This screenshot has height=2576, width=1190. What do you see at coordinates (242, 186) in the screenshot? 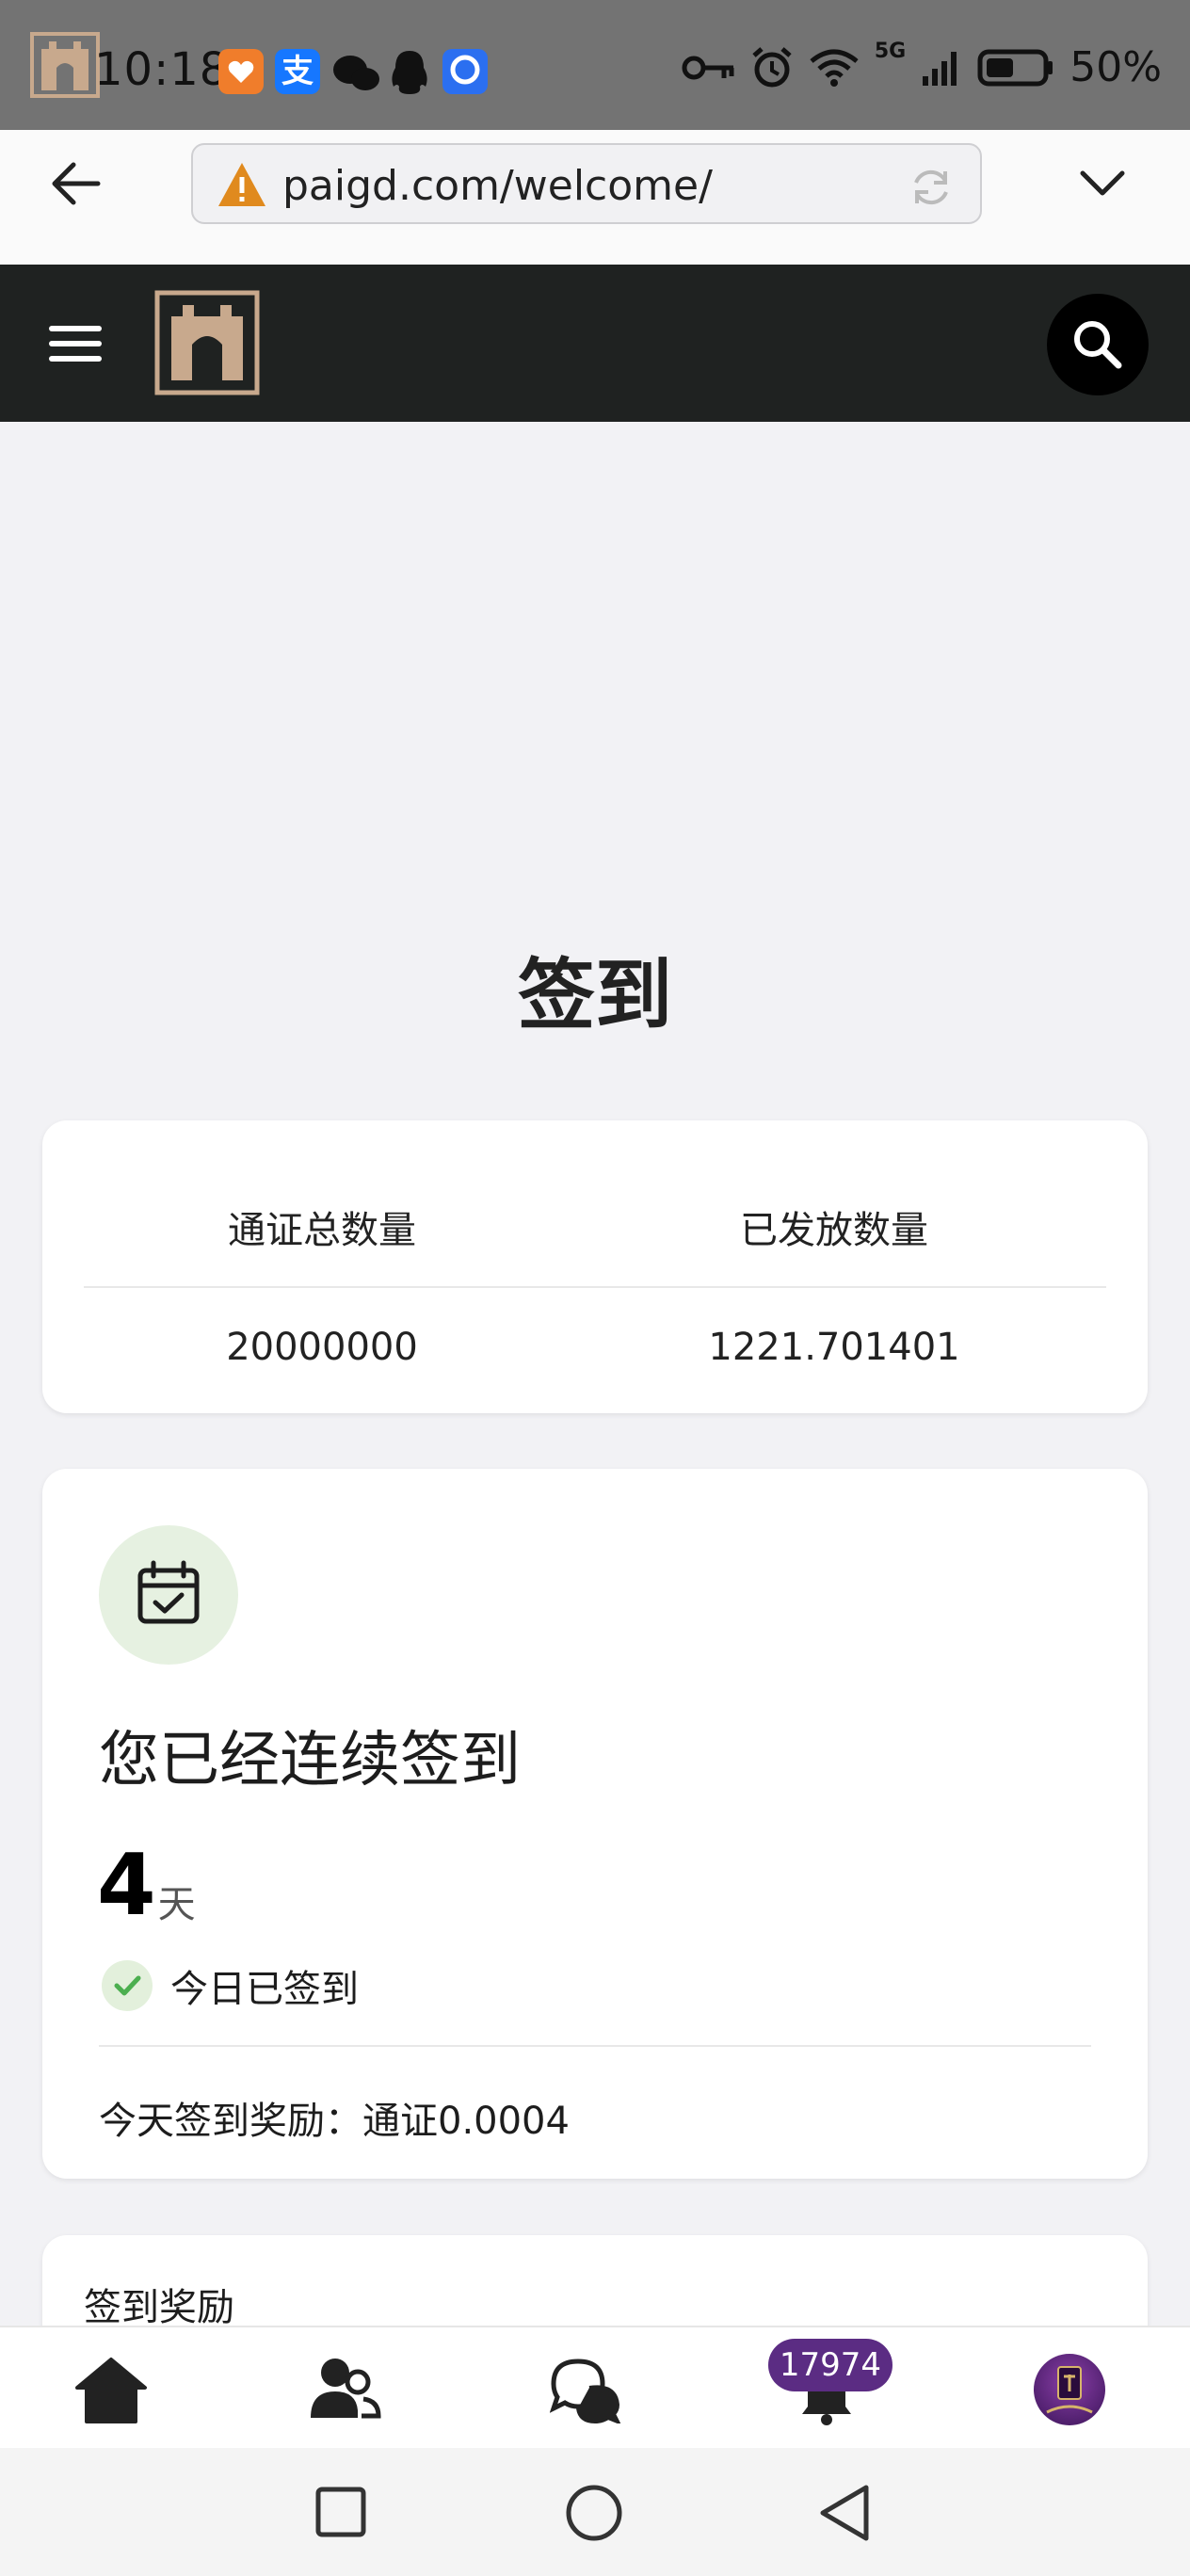
I see `warning-icon` at bounding box center [242, 186].